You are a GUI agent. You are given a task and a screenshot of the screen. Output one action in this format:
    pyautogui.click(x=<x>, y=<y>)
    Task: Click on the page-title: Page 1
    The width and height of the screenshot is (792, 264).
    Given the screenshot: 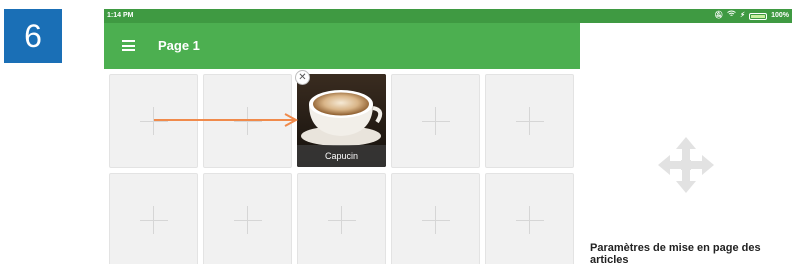 What is the action you would take?
    pyautogui.click(x=179, y=45)
    